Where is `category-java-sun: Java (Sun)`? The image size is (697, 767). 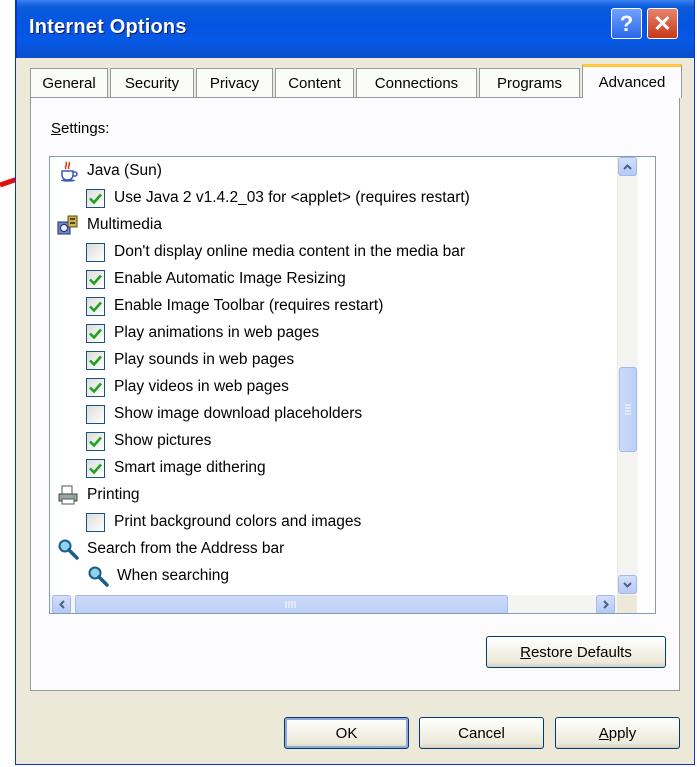 category-java-sun: Java (Sun) is located at coordinates (109, 171).